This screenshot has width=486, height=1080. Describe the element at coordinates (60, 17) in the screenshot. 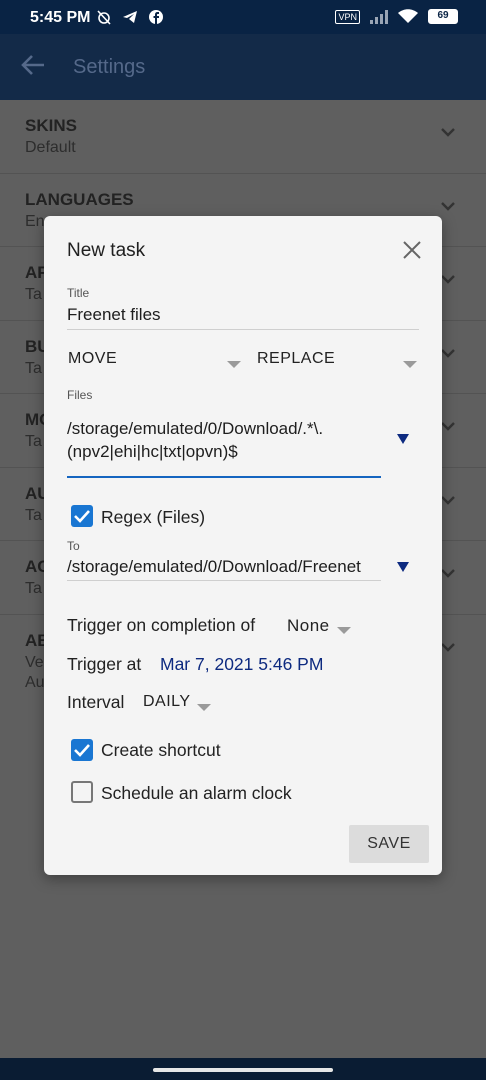

I see `status-time: 5:45 PM` at that location.